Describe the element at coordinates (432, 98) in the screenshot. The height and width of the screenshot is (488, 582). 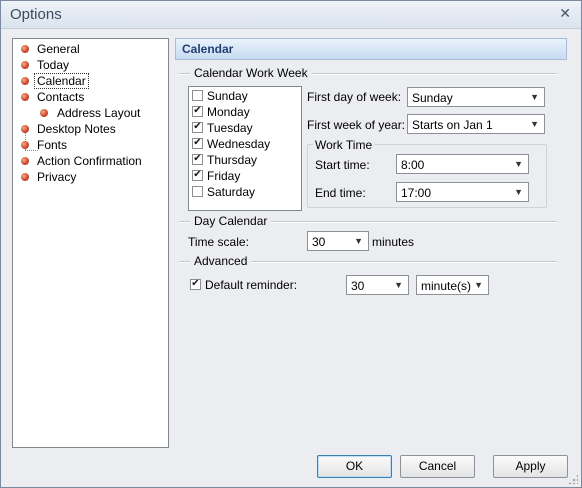
I see `first-day-value: Sunday` at that location.